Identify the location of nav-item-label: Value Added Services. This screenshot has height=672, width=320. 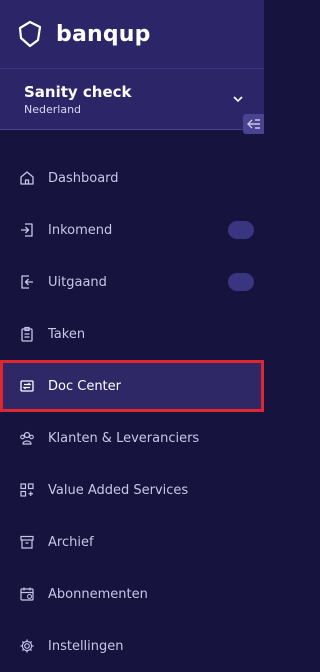
(118, 490).